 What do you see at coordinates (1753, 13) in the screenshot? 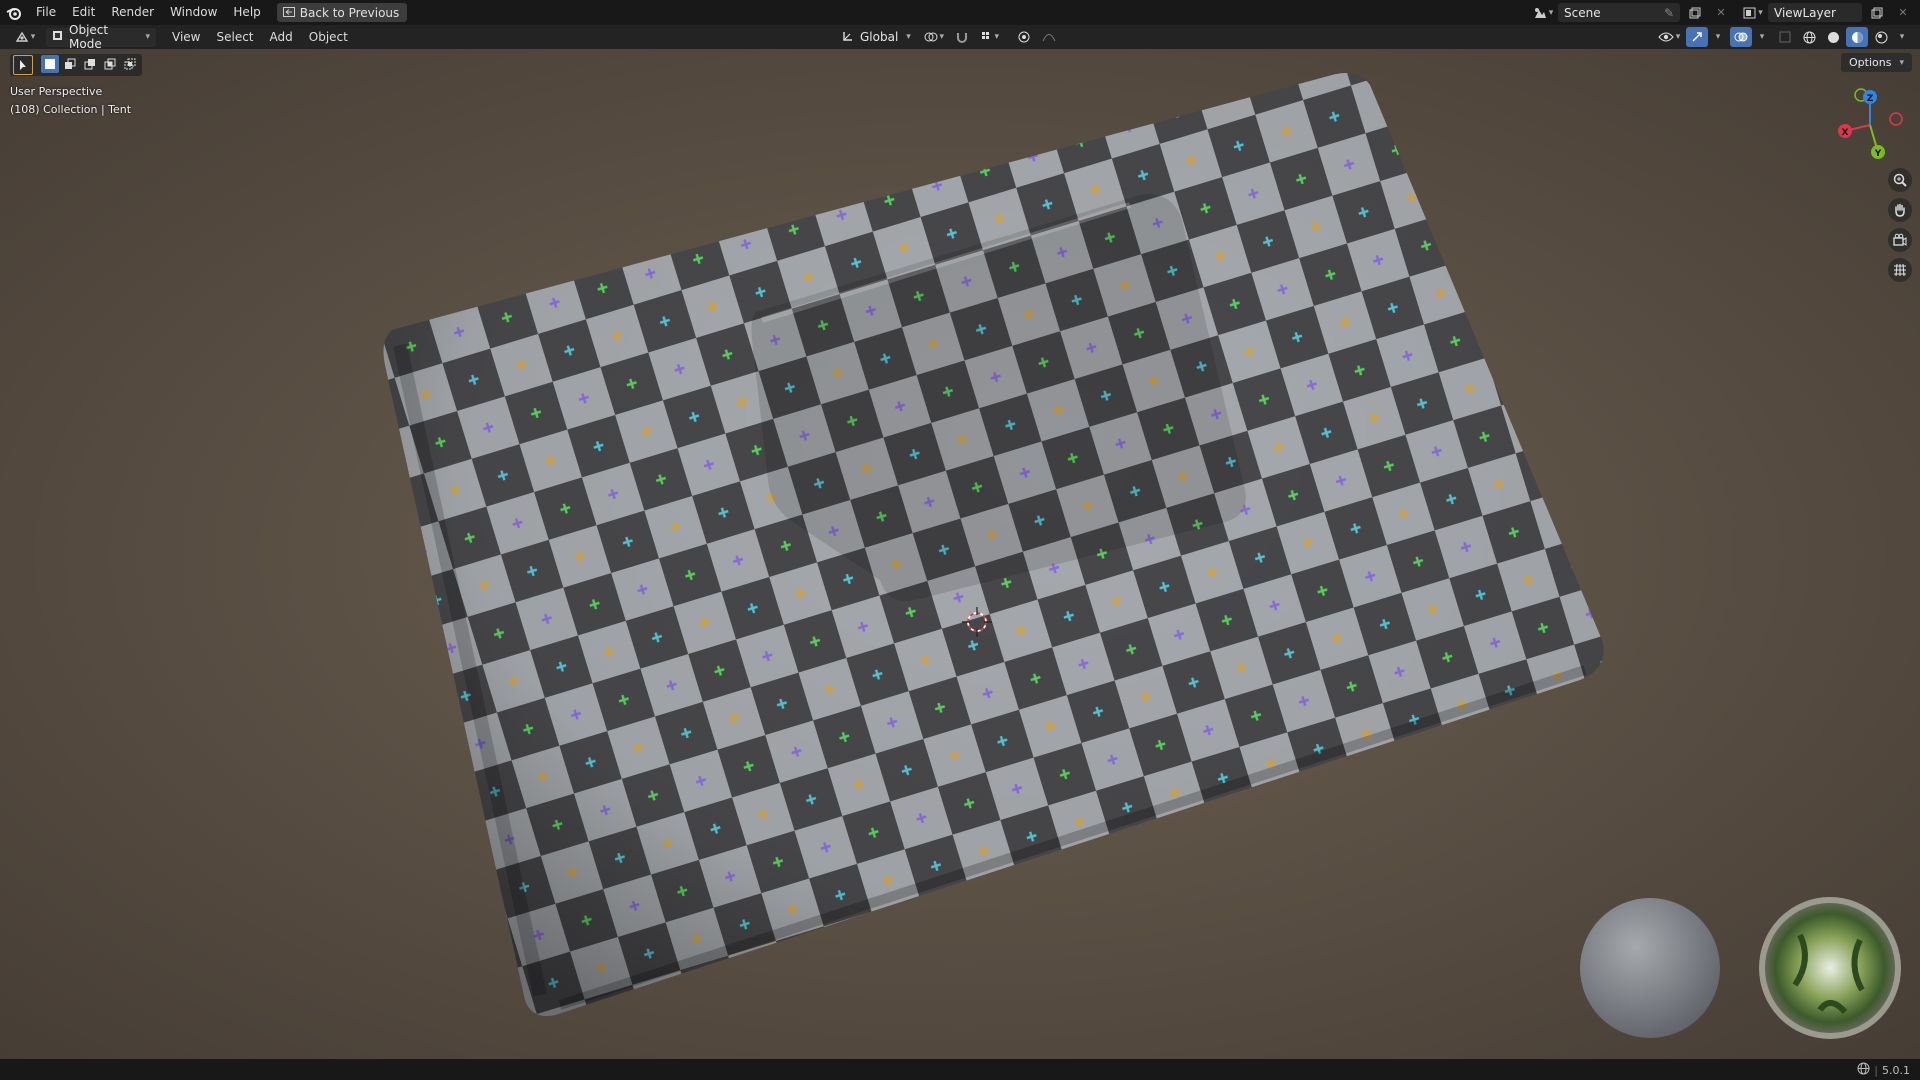
I see `view-layer-browse-icon: ▾` at bounding box center [1753, 13].